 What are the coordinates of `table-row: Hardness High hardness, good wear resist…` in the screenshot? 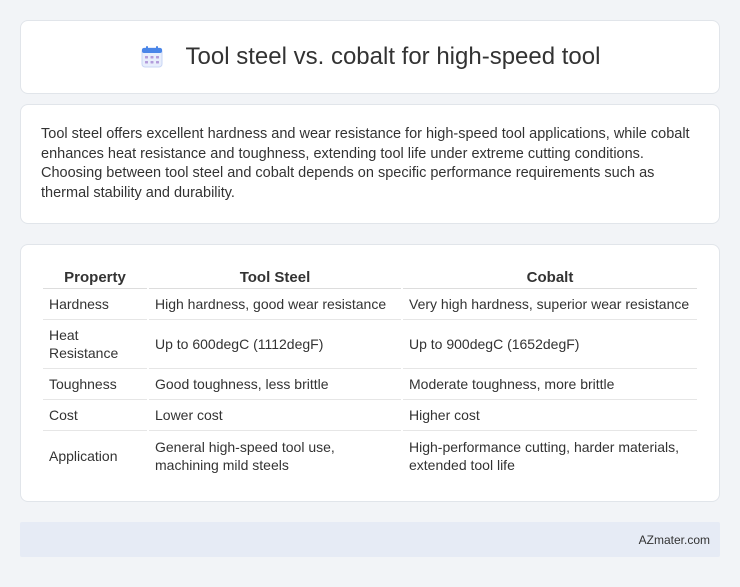 It's located at (370, 304).